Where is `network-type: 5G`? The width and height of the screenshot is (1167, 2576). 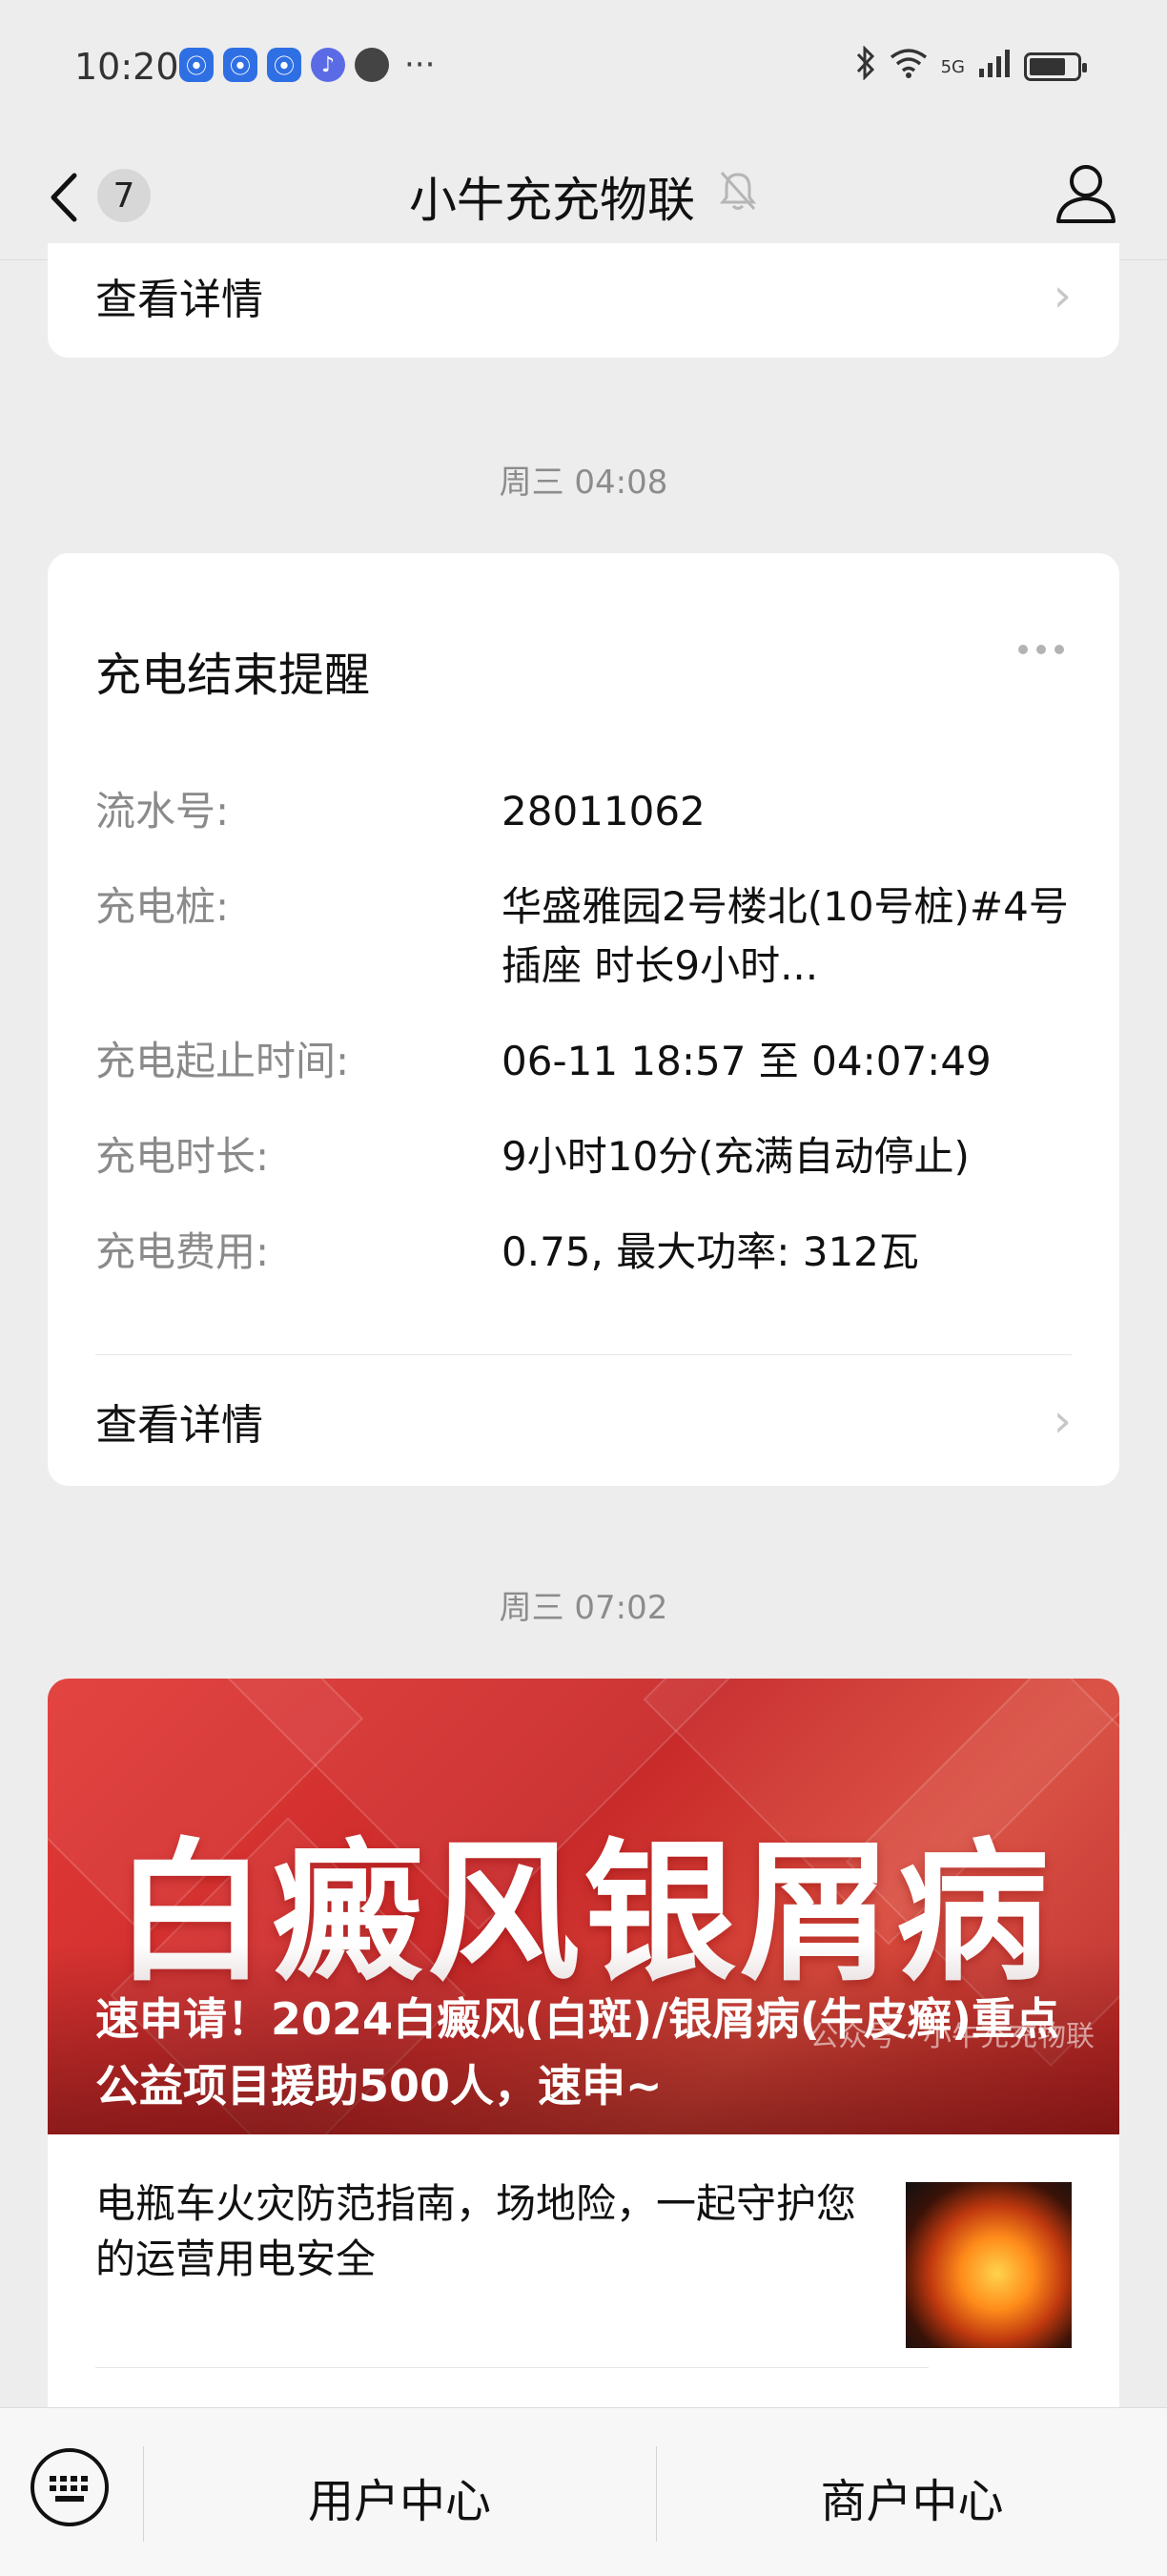 network-type: 5G is located at coordinates (952, 66).